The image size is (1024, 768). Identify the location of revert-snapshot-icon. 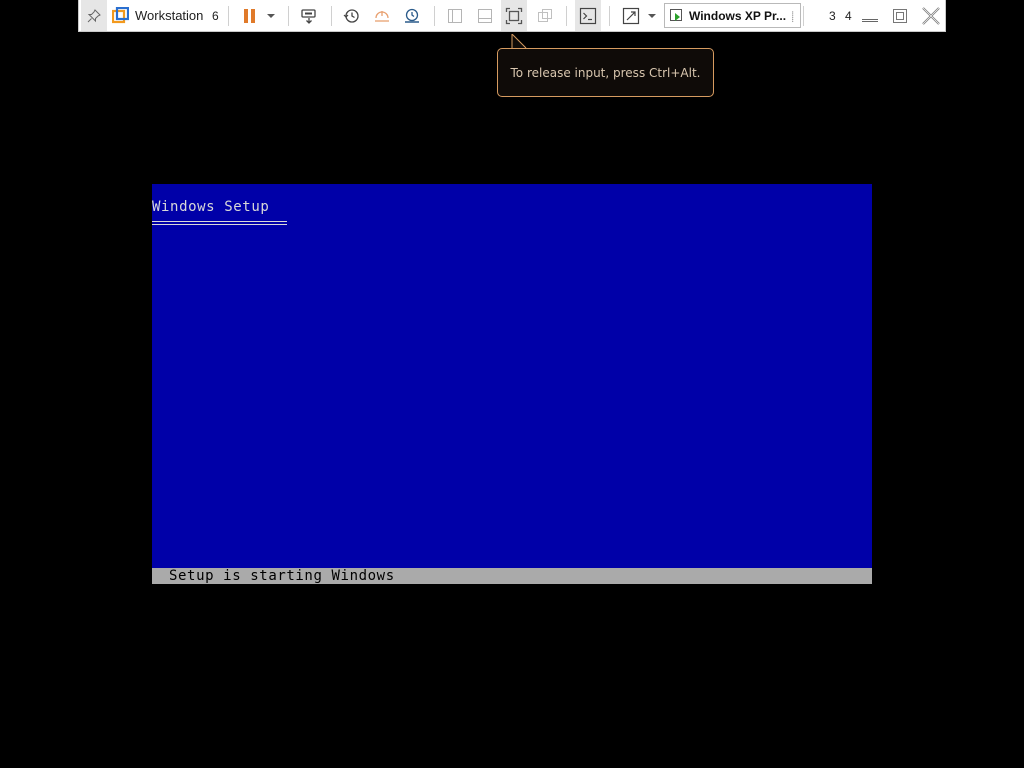
(382, 16).